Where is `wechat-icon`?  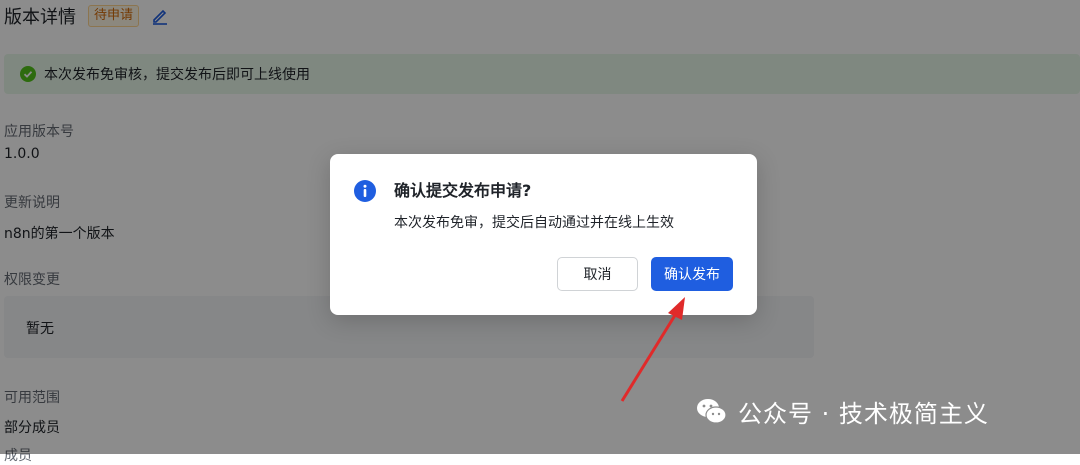
wechat-icon is located at coordinates (712, 411).